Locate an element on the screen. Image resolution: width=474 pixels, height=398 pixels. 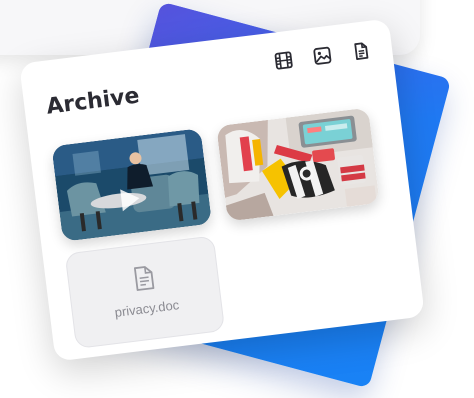
image-thumbnail is located at coordinates (298, 164).